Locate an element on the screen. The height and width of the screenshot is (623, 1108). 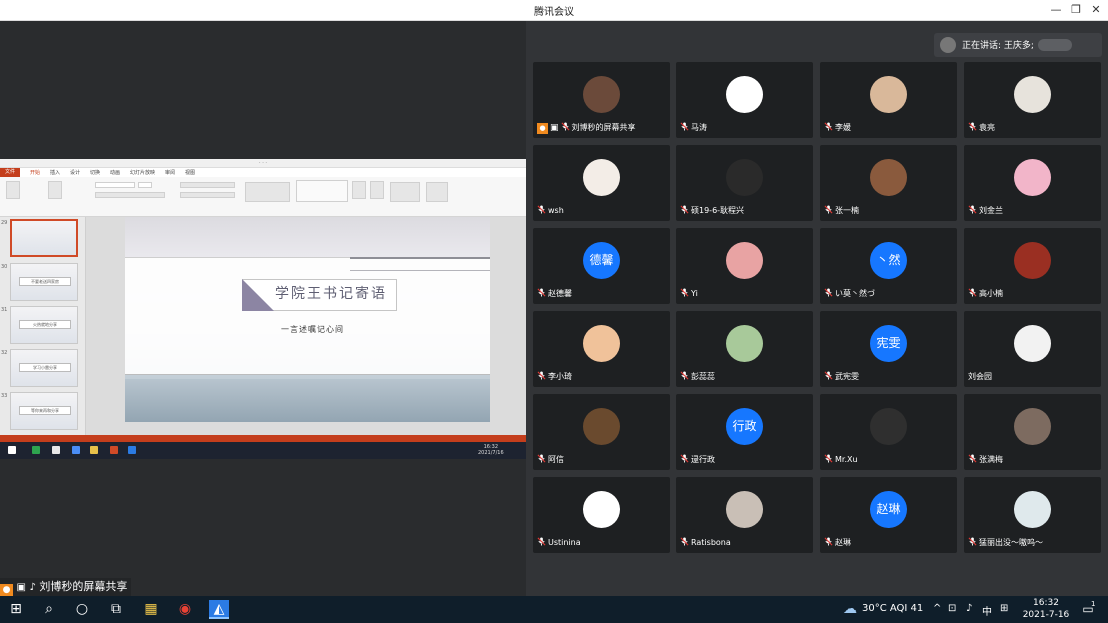
participant-name: 赵德馨 is located at coordinates (560, 293).